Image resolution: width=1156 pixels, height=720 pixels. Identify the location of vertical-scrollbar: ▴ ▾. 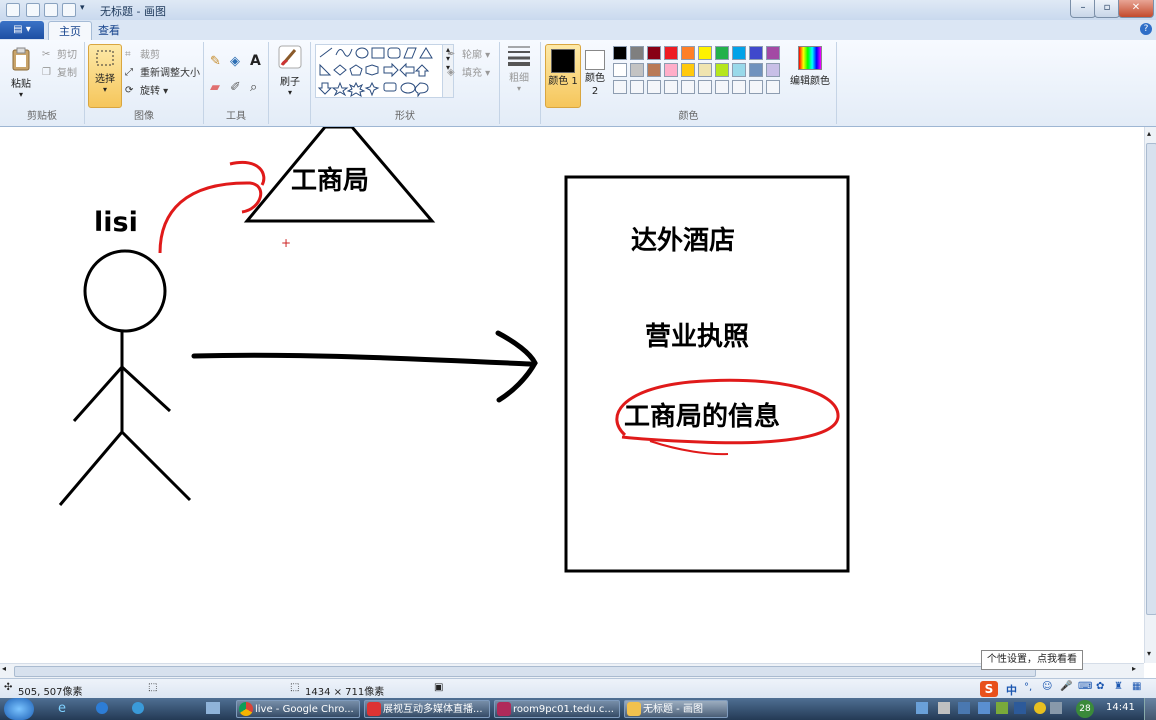
(1150, 395).